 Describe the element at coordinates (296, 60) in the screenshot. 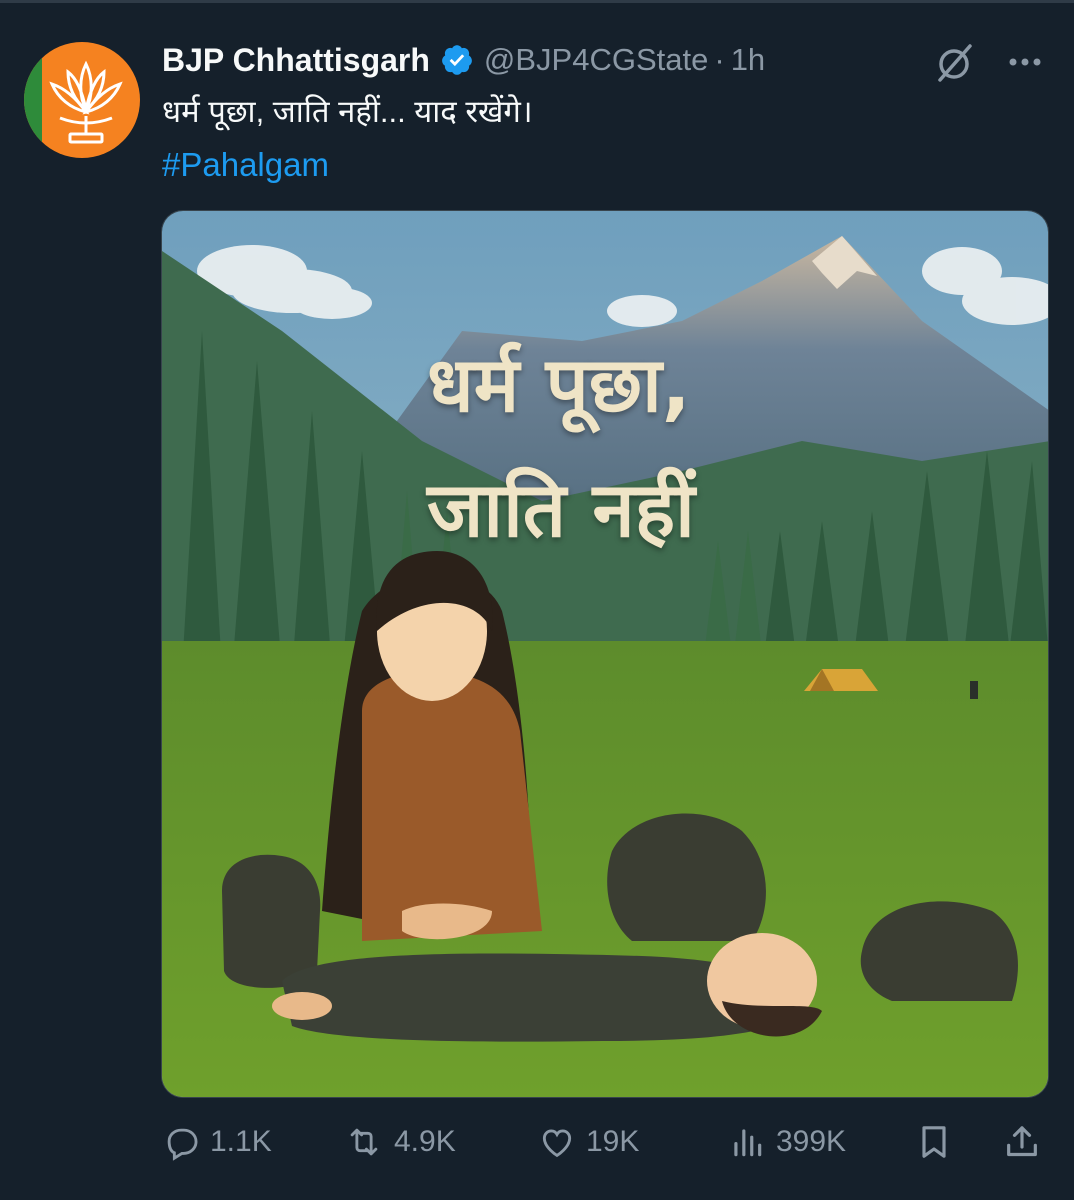

I see `display-name: BJP Chhattisgarh` at that location.